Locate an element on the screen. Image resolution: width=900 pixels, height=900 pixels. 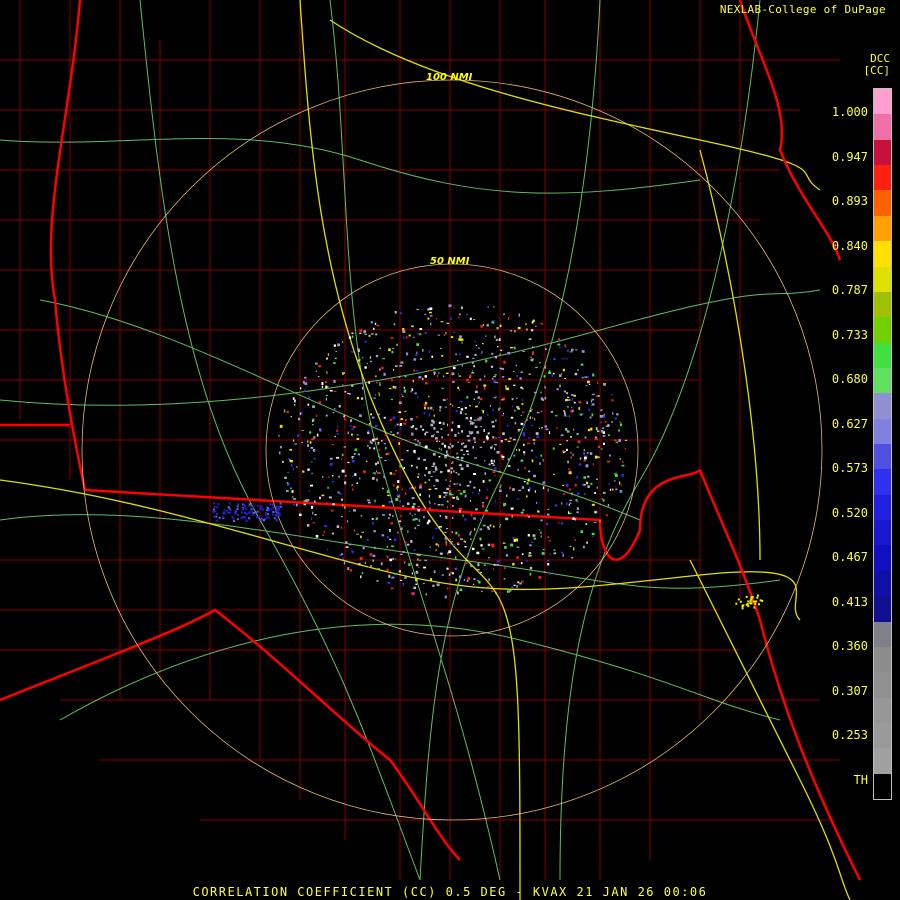
color-bar-tick: TH is located at coordinates (860, 779).